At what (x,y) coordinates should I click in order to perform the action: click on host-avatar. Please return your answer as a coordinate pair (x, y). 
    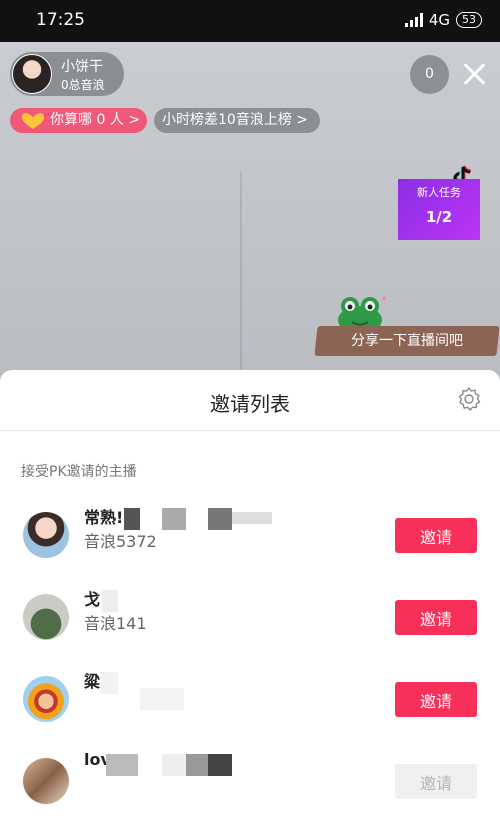
    Looking at the image, I should click on (32, 74).